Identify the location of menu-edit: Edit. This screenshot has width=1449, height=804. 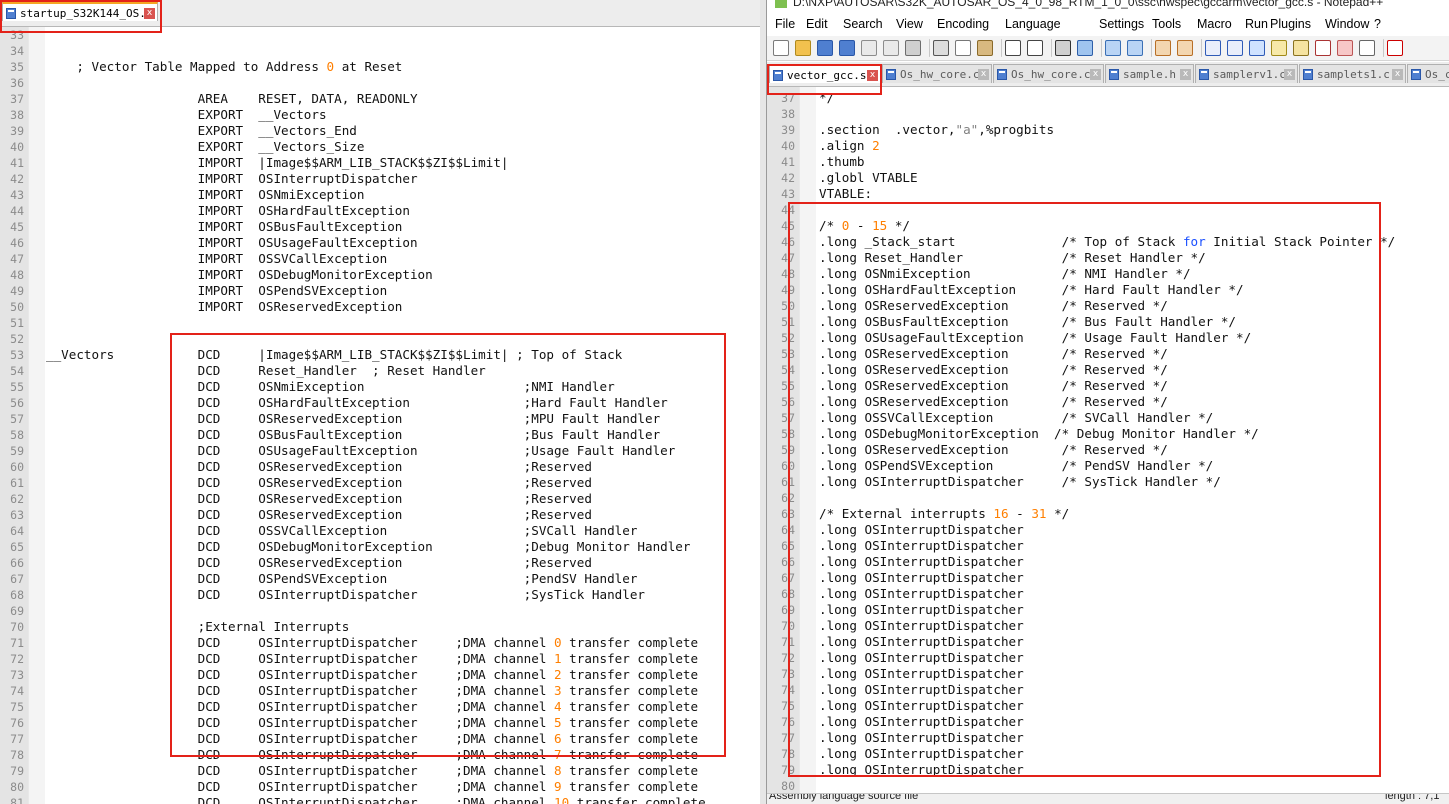
(817, 24).